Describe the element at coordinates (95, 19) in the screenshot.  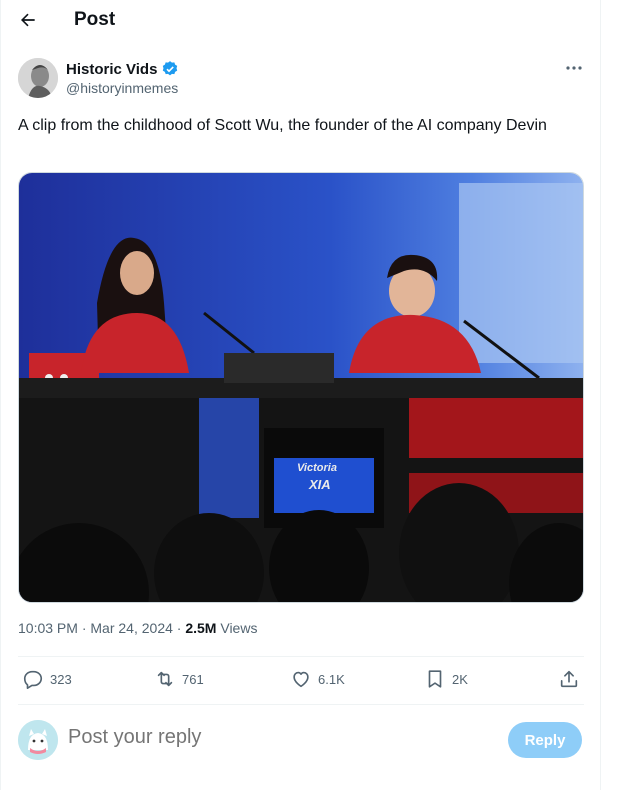
I see `page-title: Post` at that location.